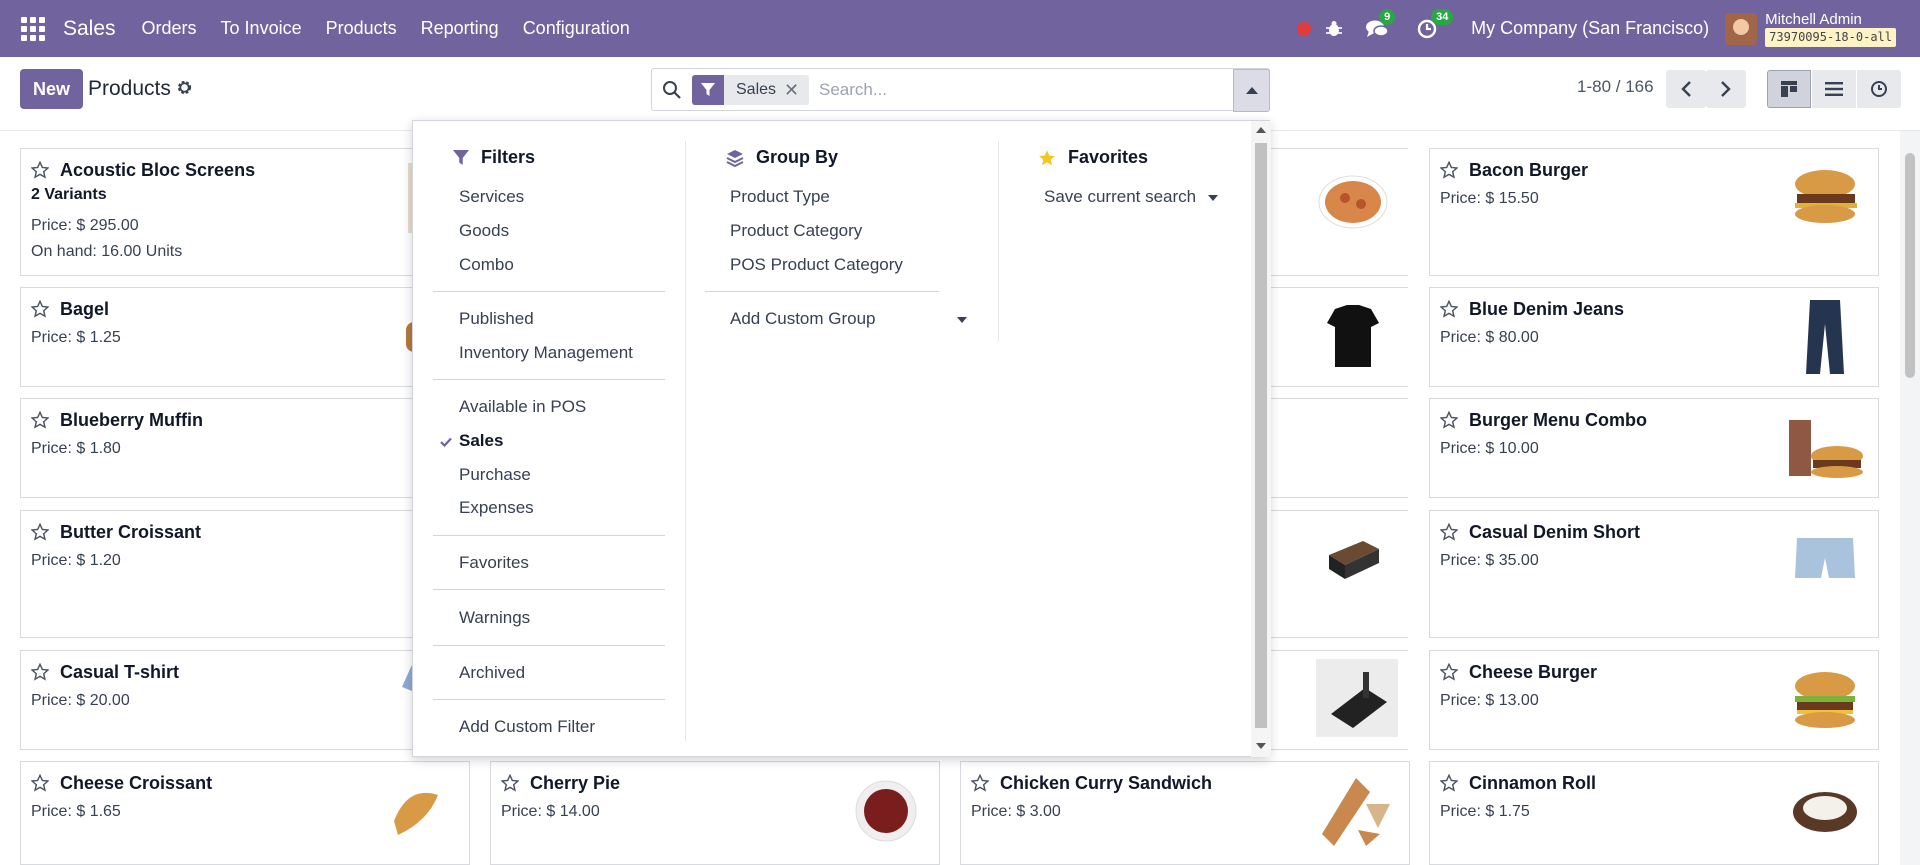 This screenshot has width=1920, height=865. Describe the element at coordinates (76, 560) in the screenshot. I see `product-price: Price: $ 1.20` at that location.